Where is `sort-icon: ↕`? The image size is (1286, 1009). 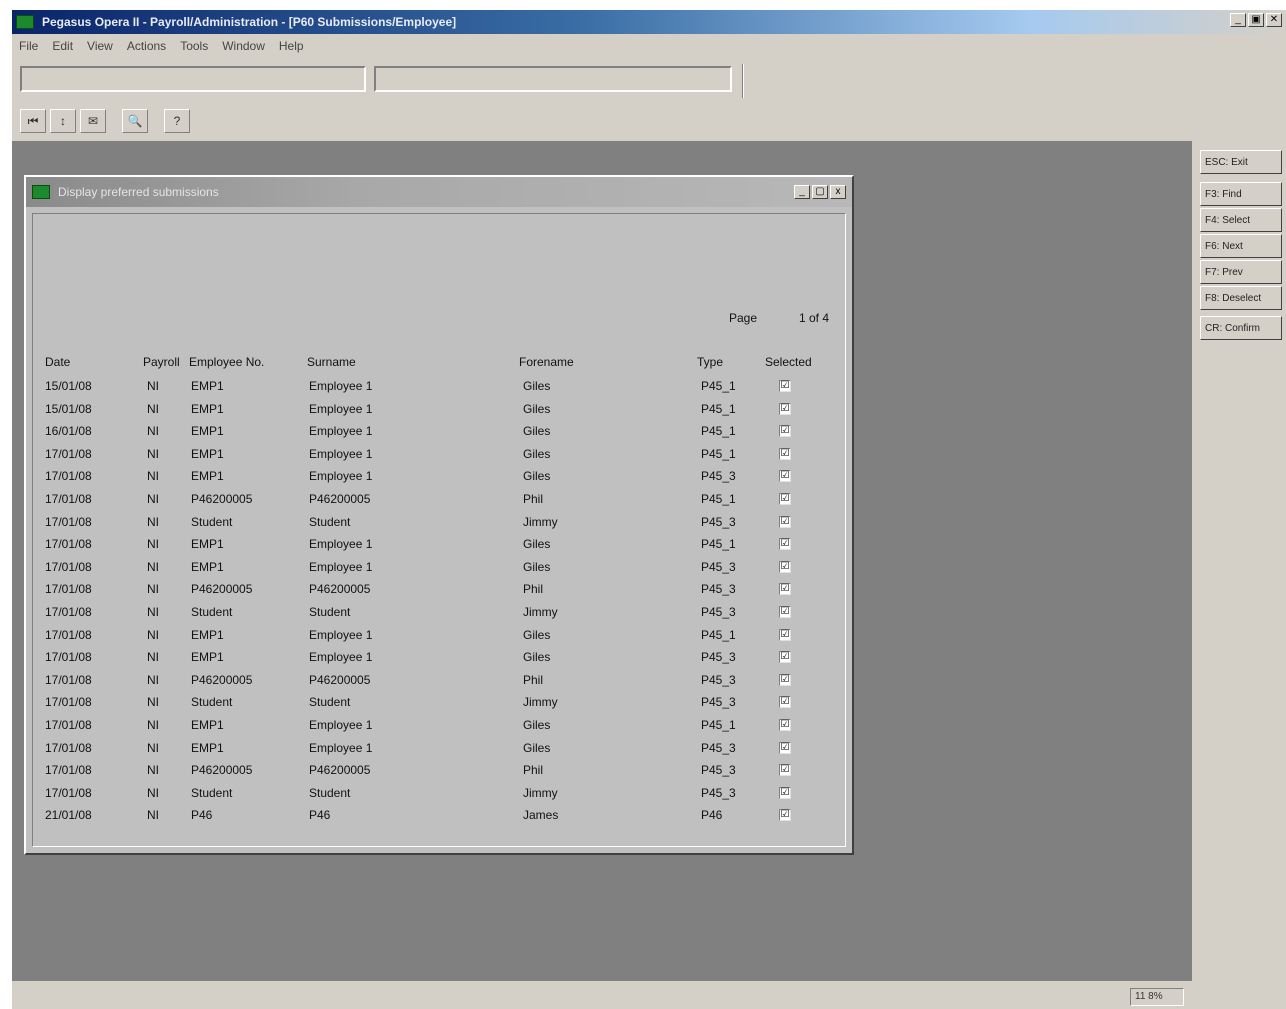
sort-icon: ↕ is located at coordinates (63, 121).